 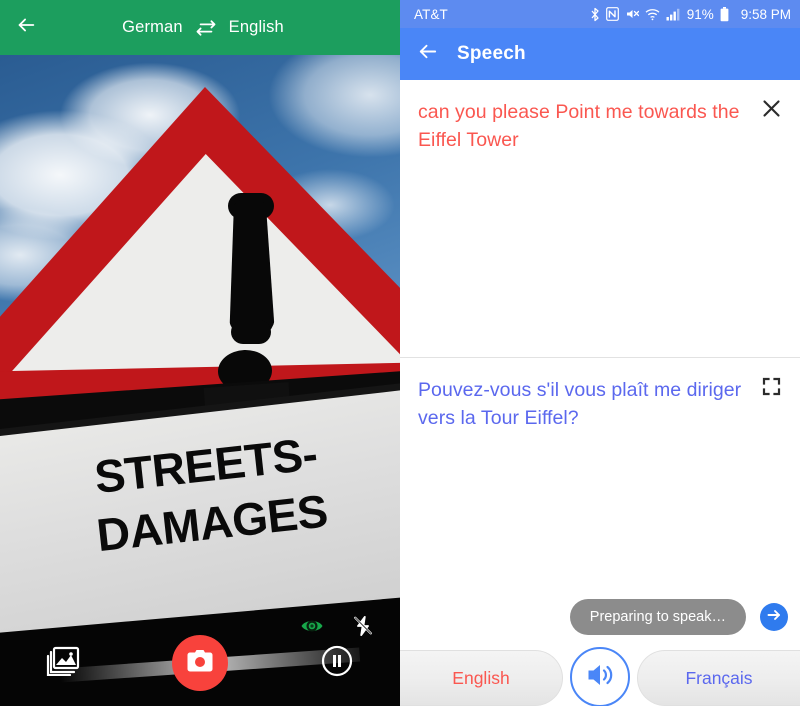 I want to click on shutter-button, so click(x=200, y=663).